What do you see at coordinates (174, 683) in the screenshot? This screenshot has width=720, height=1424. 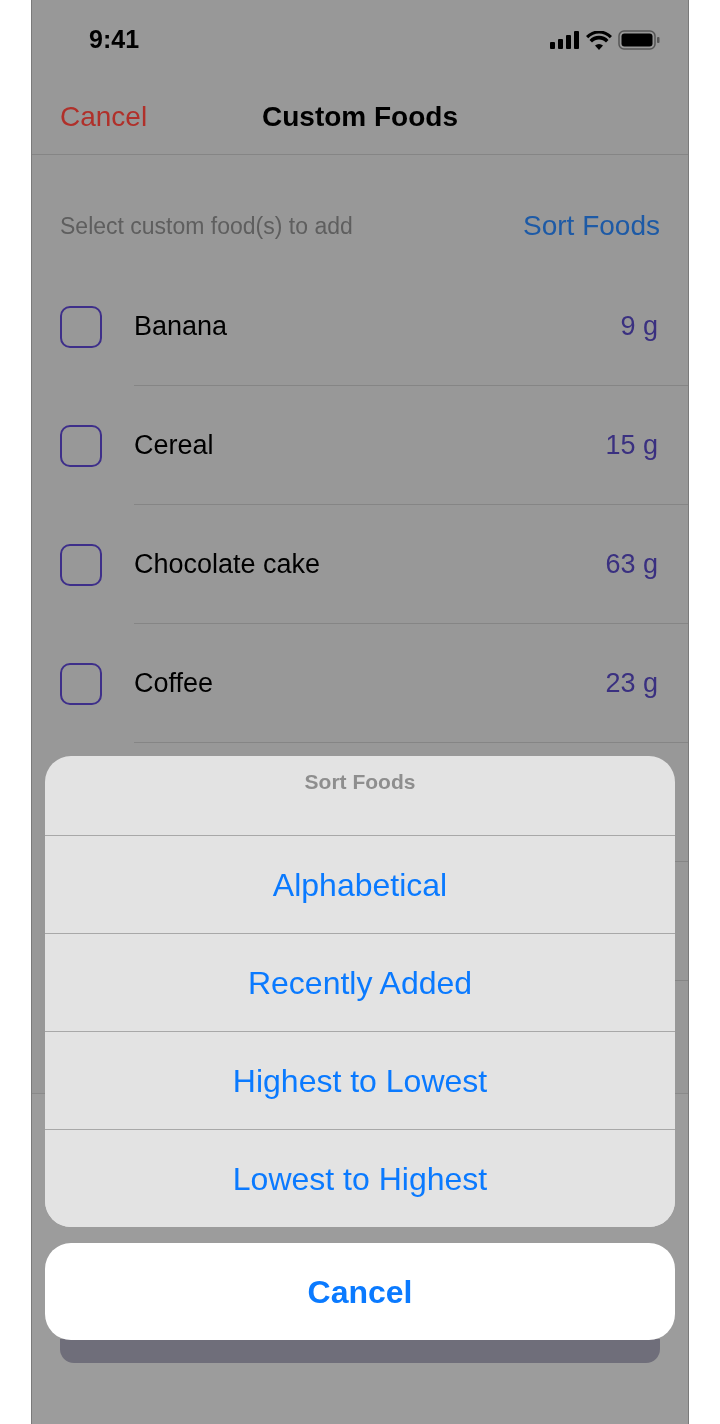 I see `food-name: Coffee` at bounding box center [174, 683].